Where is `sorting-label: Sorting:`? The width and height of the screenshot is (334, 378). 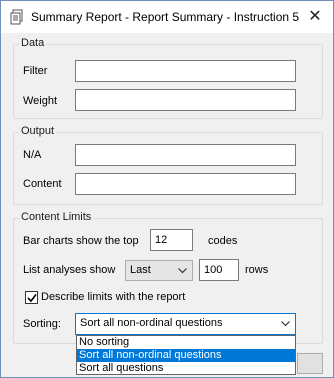
sorting-label: Sorting: is located at coordinates (42, 324).